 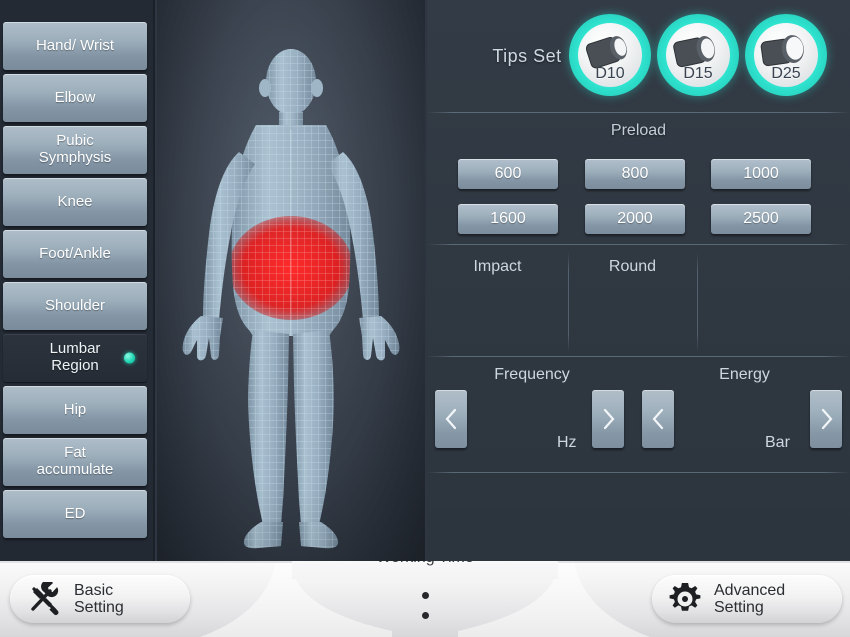 I want to click on working-time-label: Working Time, so click(x=425, y=564).